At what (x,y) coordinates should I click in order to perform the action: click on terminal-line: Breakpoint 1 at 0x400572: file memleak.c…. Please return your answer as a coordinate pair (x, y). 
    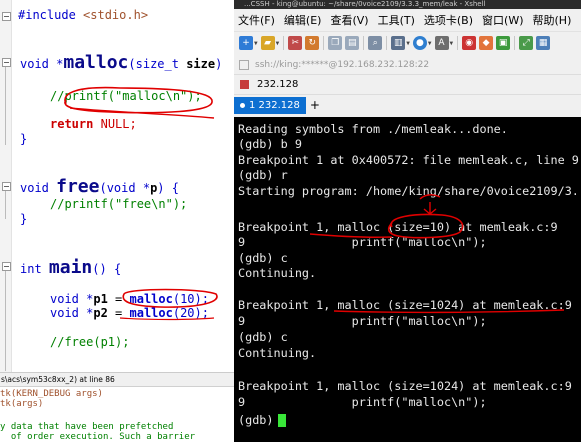
    Looking at the image, I should click on (409, 160).